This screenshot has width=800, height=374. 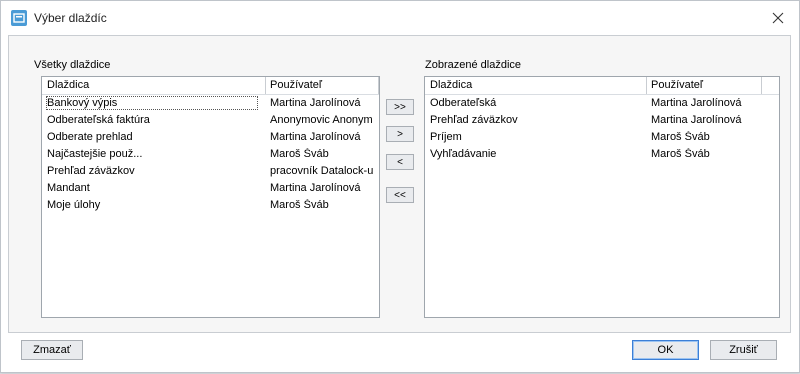 What do you see at coordinates (463, 154) in the screenshot?
I see `tile-name: Vyhľadávanie` at bounding box center [463, 154].